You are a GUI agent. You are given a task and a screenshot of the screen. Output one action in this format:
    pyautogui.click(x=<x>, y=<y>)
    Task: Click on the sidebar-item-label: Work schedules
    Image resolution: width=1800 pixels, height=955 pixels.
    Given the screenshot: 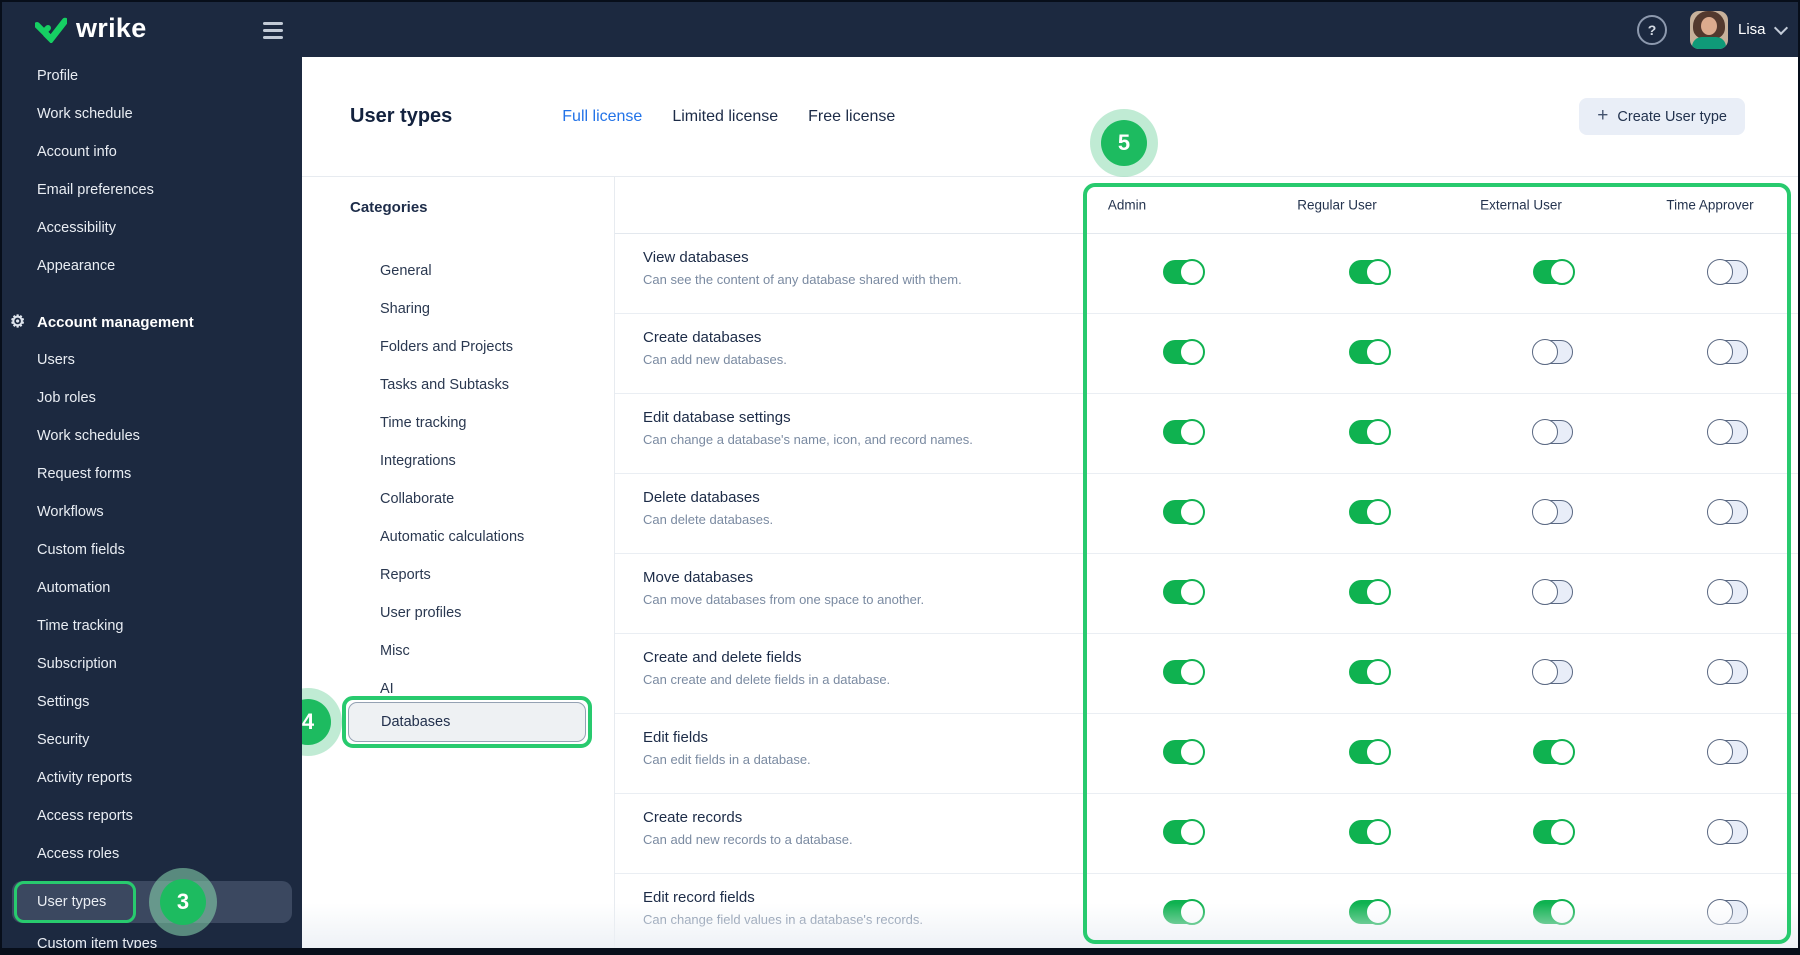 What is the action you would take?
    pyautogui.click(x=88, y=436)
    